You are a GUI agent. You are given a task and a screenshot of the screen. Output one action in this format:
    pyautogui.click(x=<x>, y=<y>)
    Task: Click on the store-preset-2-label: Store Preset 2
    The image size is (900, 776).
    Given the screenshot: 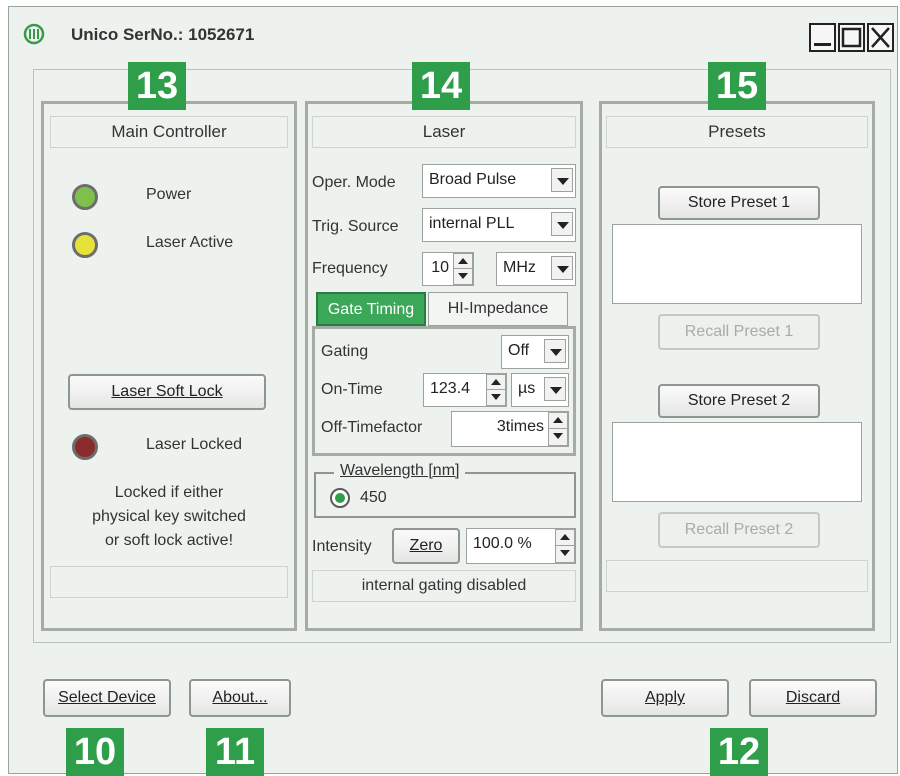 What is the action you would take?
    pyautogui.click(x=739, y=400)
    